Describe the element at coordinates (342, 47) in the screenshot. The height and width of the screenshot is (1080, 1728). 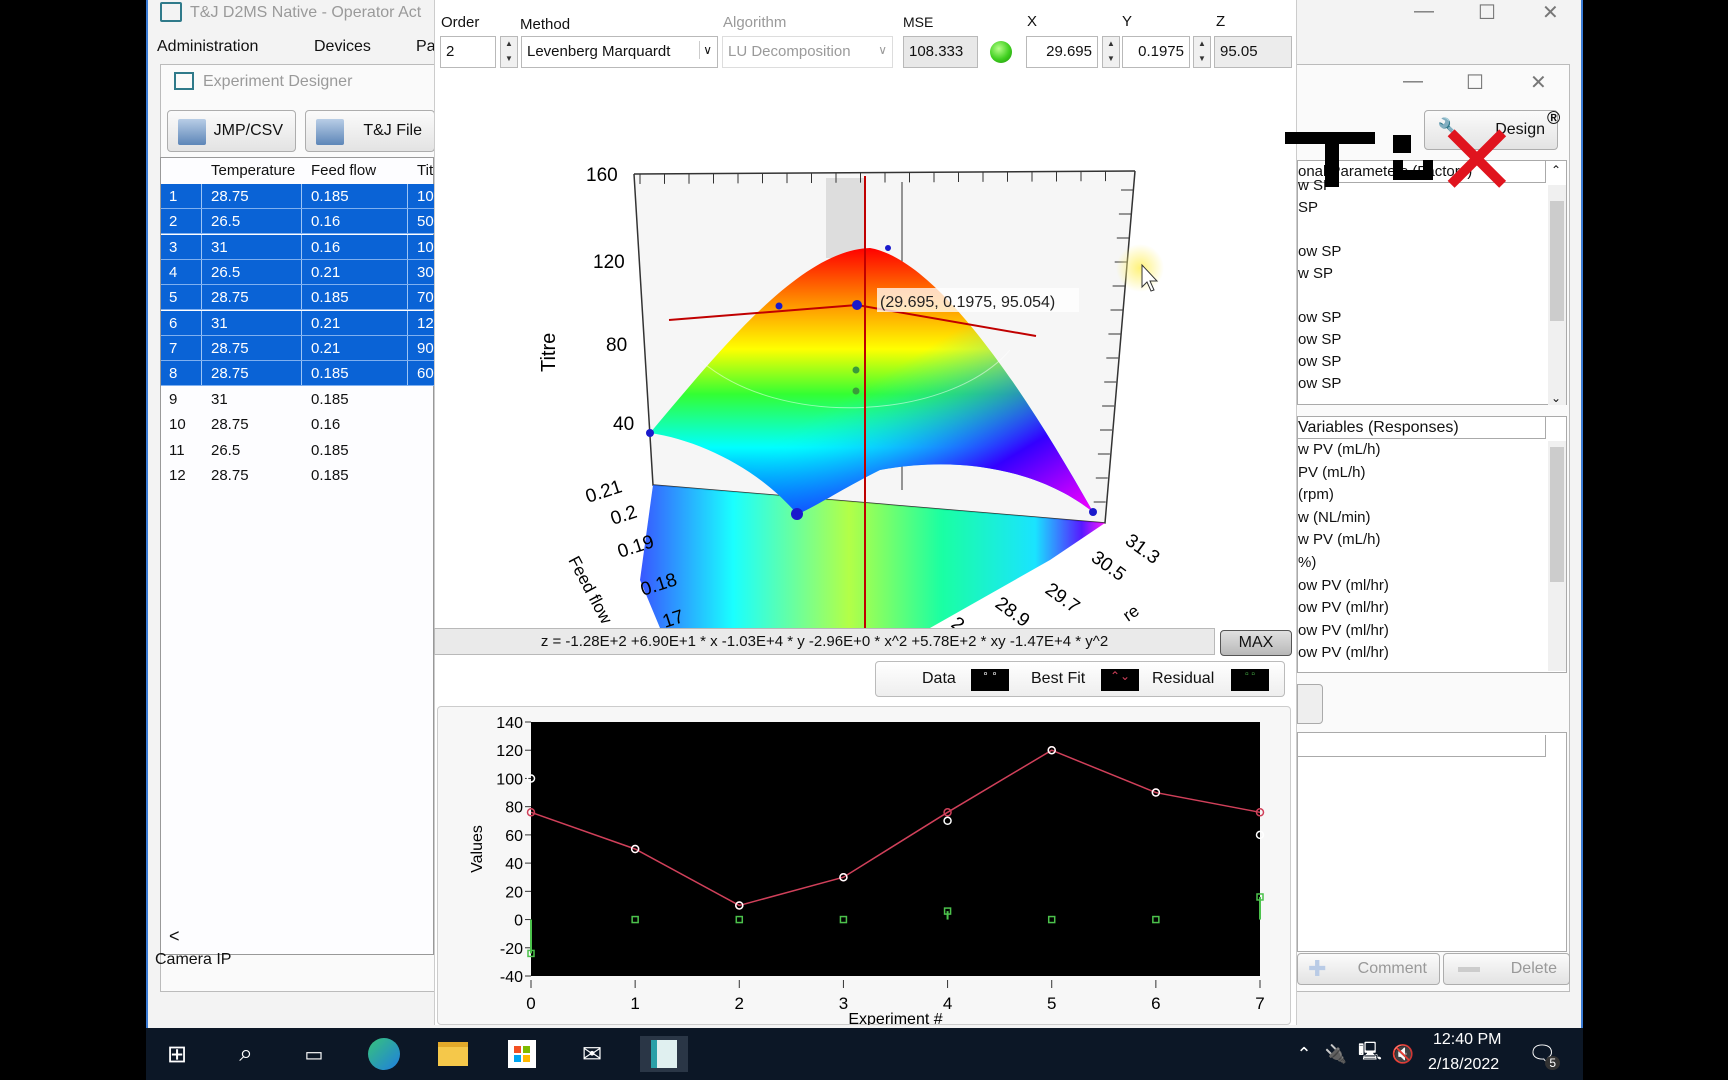
I see `menu-devices: Devices` at that location.